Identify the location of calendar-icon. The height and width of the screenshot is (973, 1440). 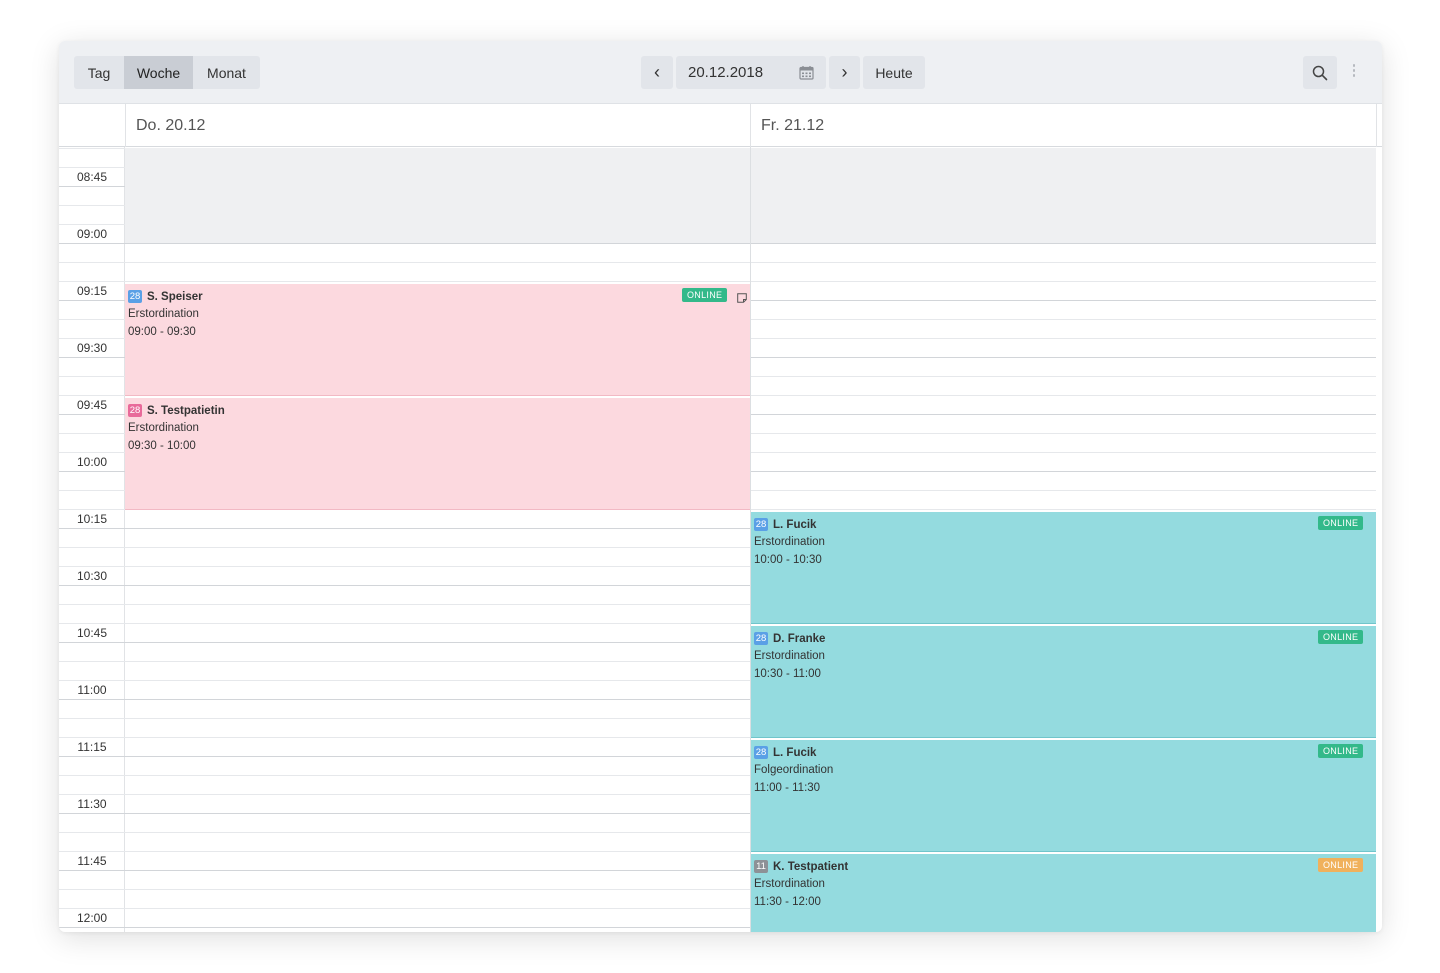
(806, 72).